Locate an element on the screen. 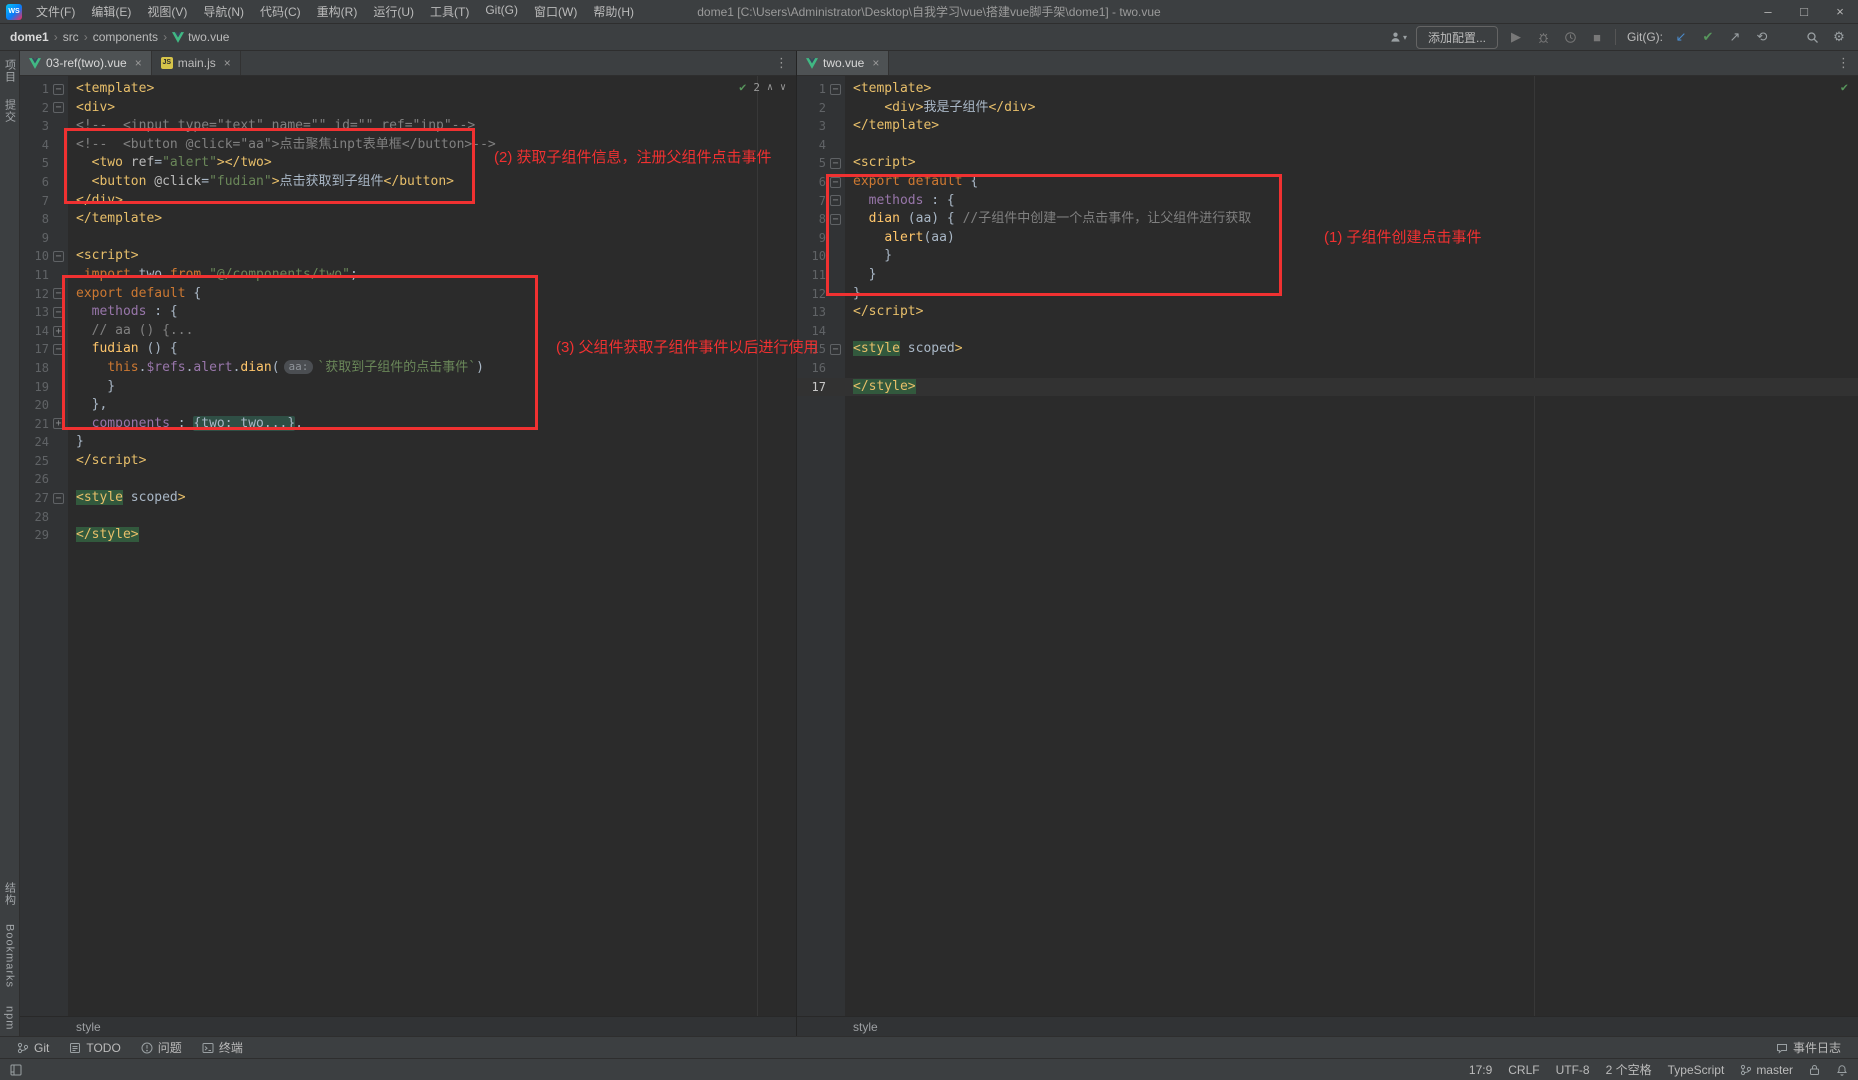 This screenshot has height=1080, width=1858. gutter: 9 is located at coordinates (821, 238).